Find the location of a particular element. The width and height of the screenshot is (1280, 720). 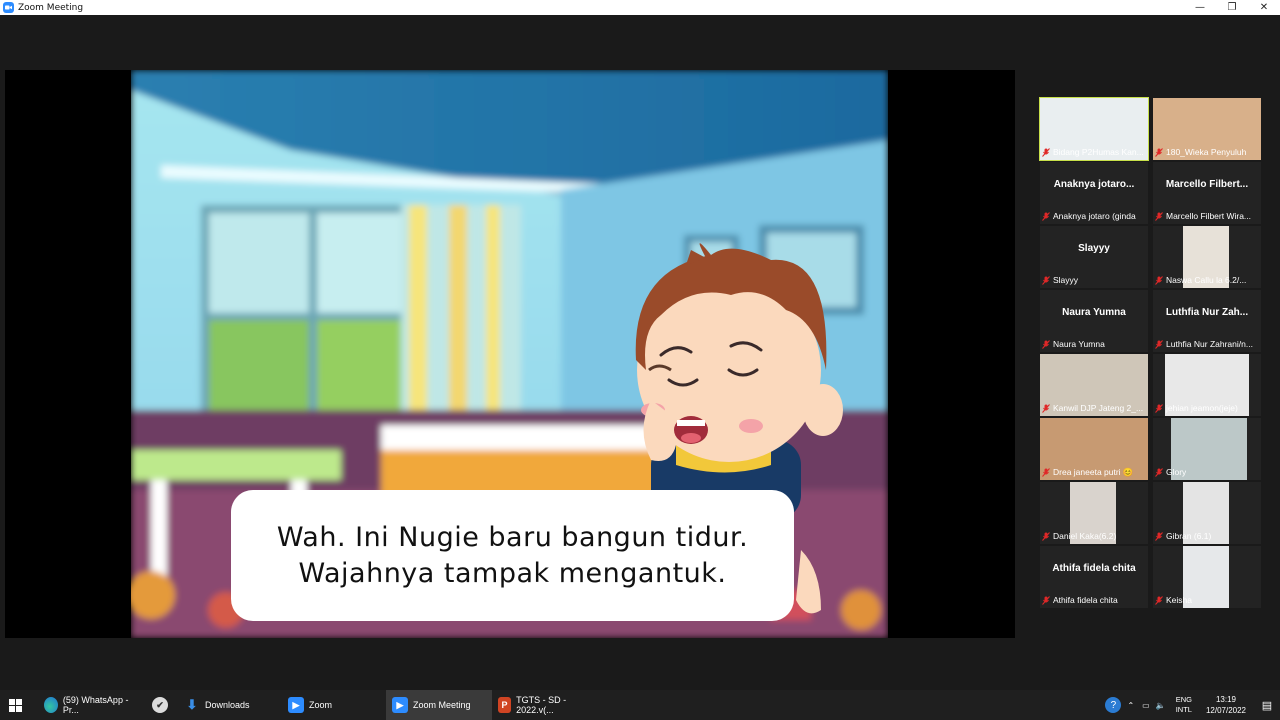

taskbar-item-zoom-meeting: ▶ Zoom Meeting is located at coordinates (439, 705).